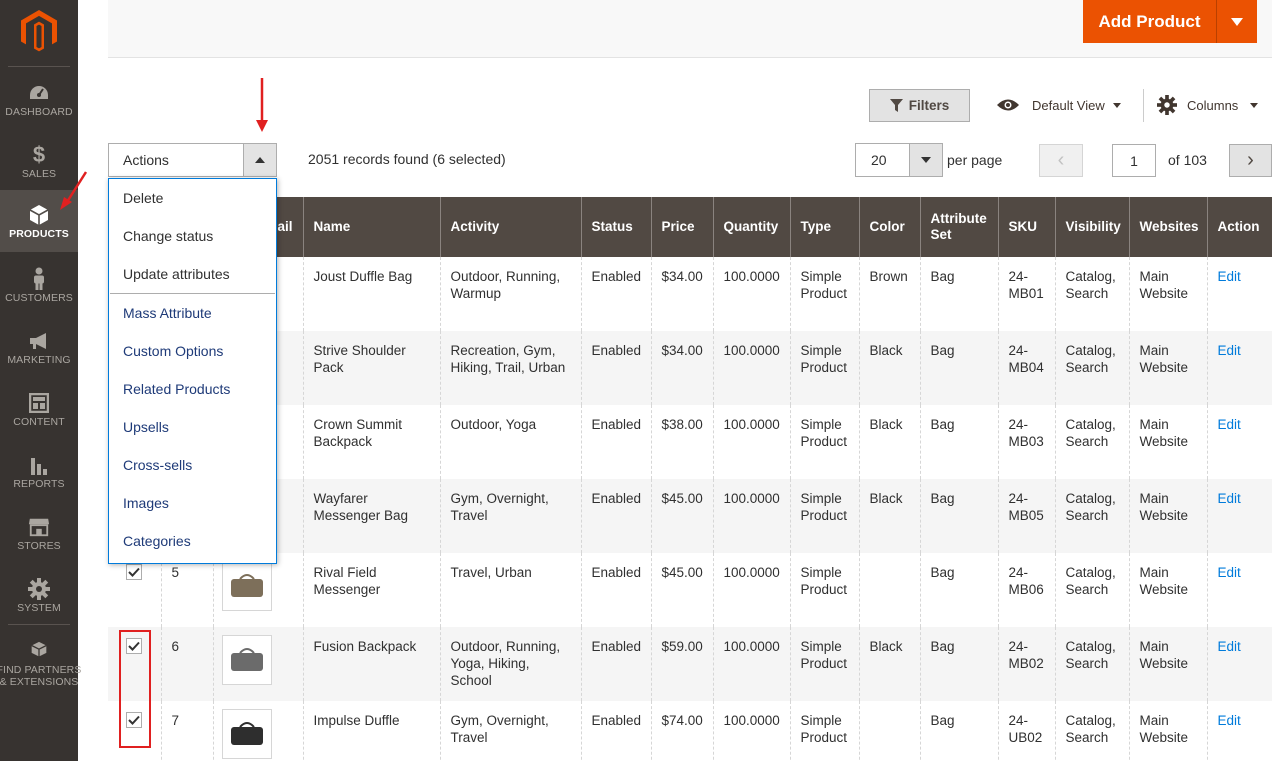  I want to click on sidebar-item-customers: CUSTOMERS, so click(39, 285).